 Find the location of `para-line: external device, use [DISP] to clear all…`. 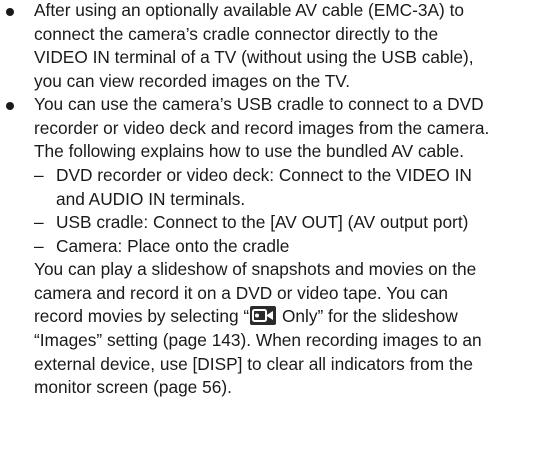

para-line: external device, use [DISP] to clear all… is located at coordinates (253, 364).